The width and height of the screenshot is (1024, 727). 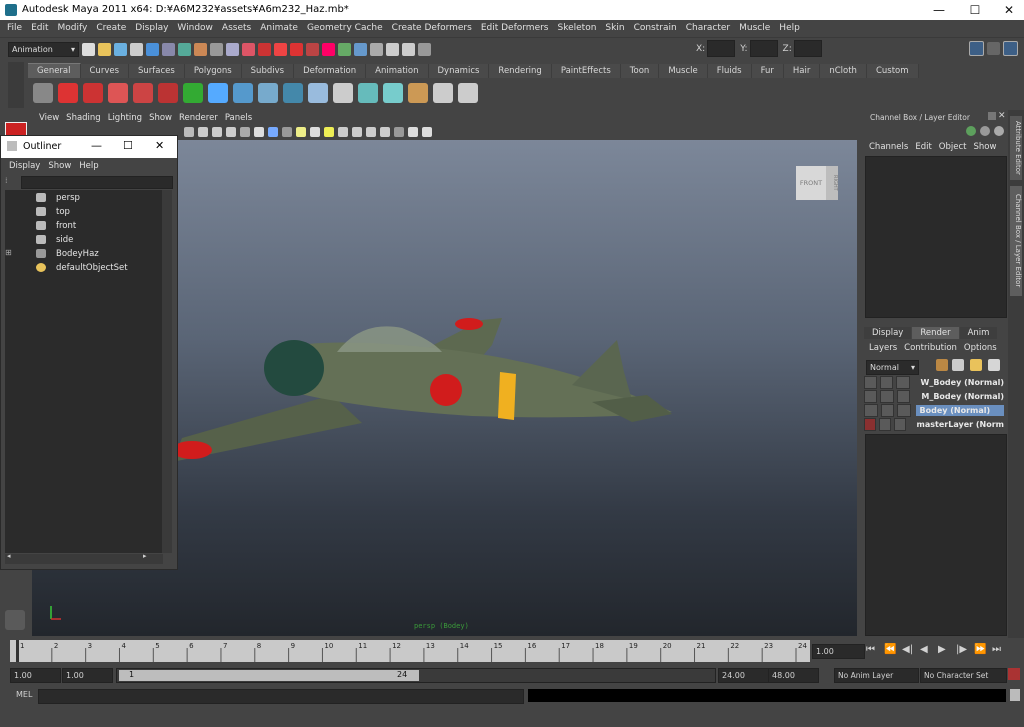 I want to click on shelf-tab-custom: Custom, so click(x=892, y=70).